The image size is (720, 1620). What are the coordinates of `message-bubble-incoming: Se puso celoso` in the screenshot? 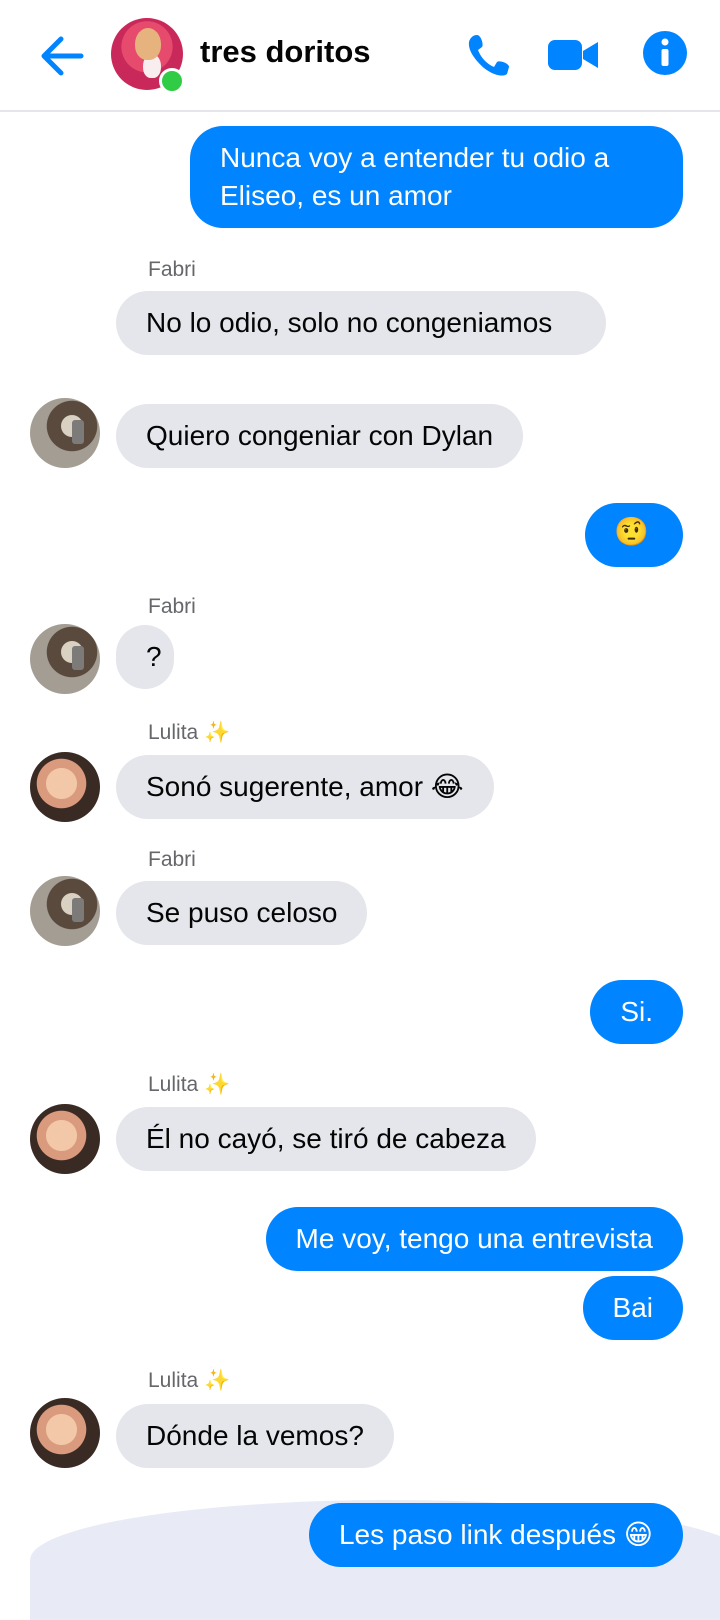 It's located at (242, 913).